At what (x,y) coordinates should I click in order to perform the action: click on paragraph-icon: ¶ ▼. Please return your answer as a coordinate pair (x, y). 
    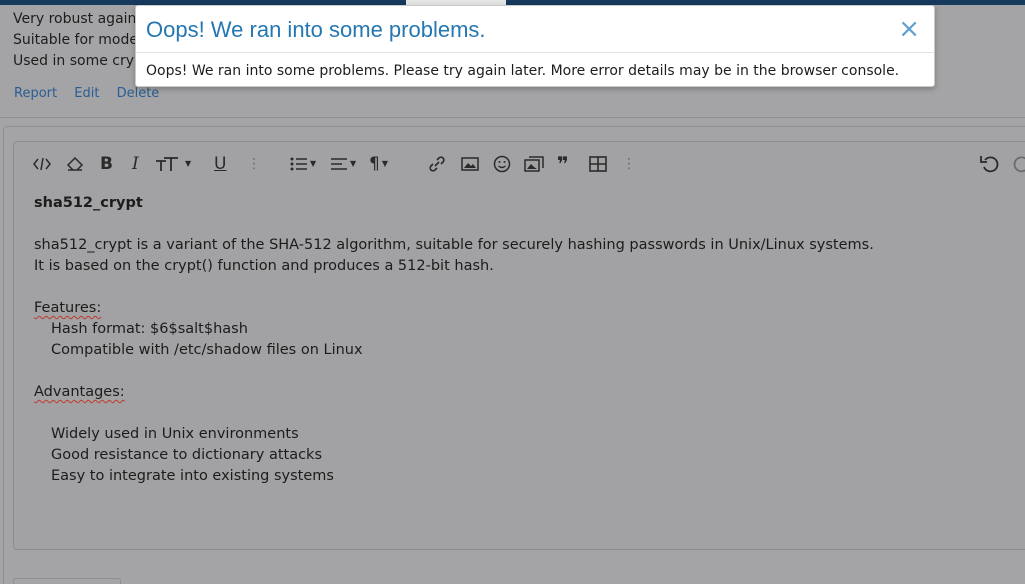
    Looking at the image, I should click on (378, 164).